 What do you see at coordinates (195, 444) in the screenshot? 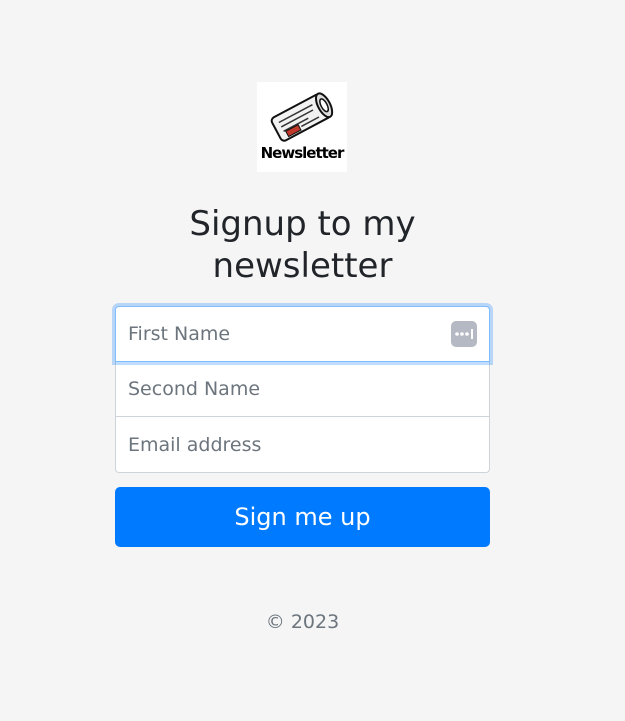
I see `email-placeholder: Email address` at bounding box center [195, 444].